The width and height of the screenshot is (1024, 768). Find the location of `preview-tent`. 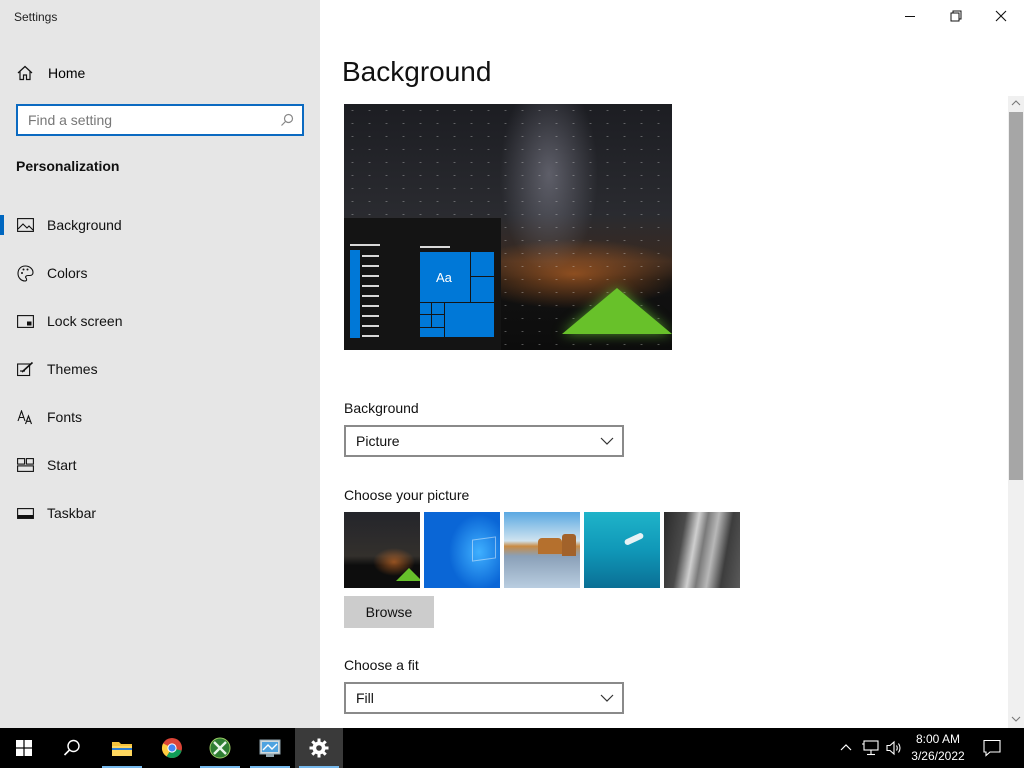

preview-tent is located at coordinates (617, 311).